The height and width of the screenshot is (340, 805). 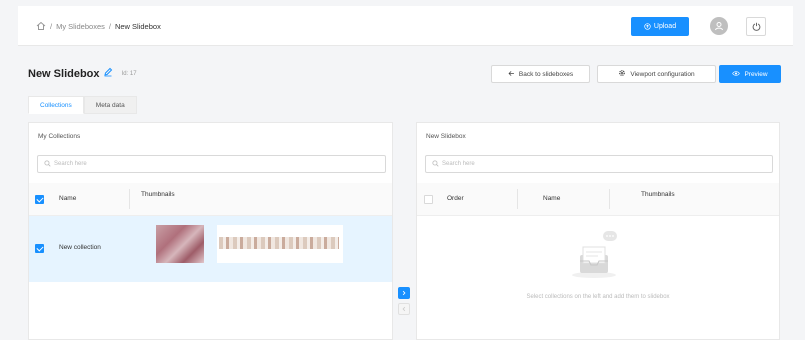 I want to click on slidebox-id: Id: 17, so click(x=129, y=73).